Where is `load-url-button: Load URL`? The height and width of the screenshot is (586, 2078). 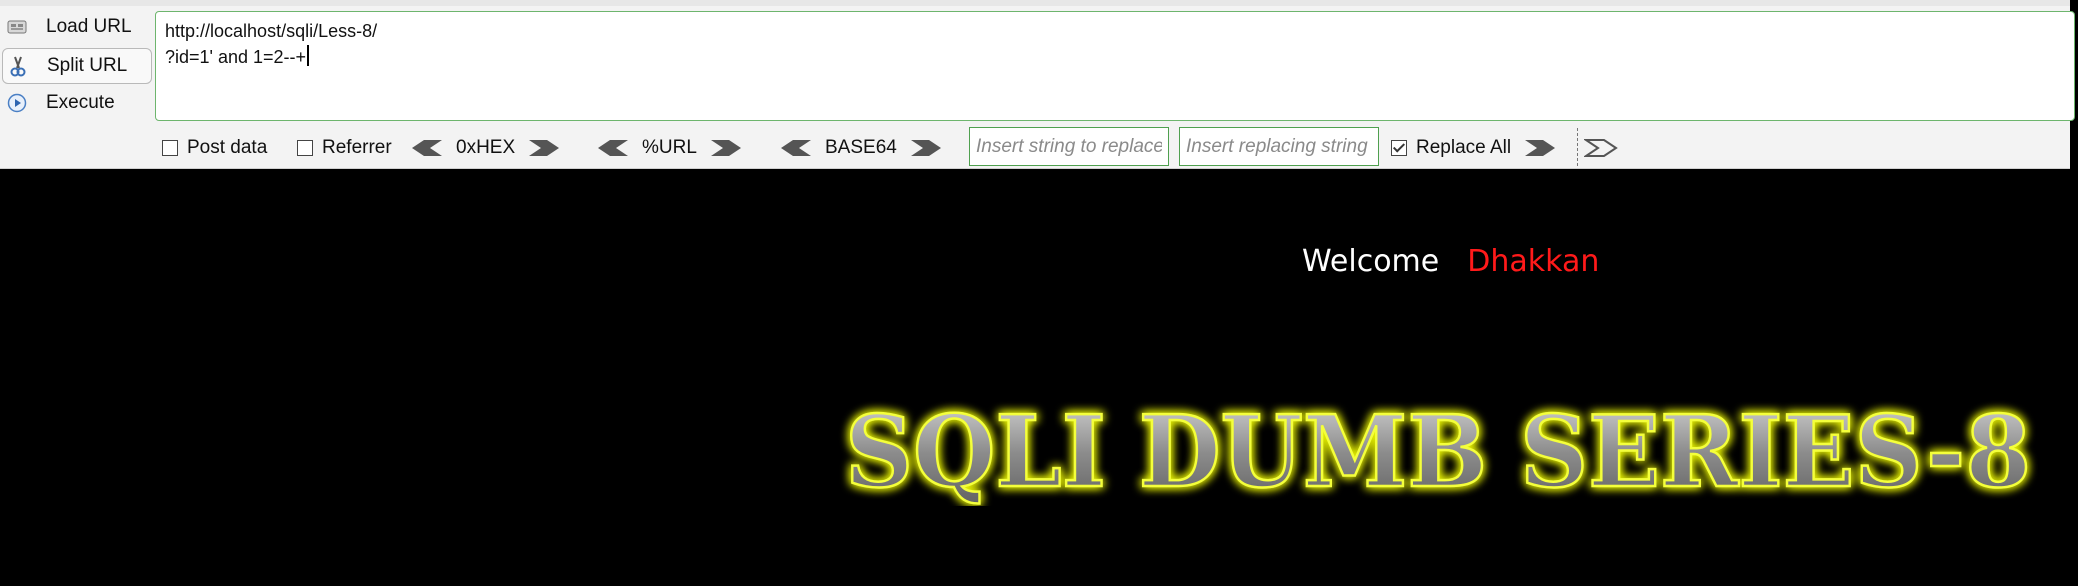
load-url-button: Load URL is located at coordinates (76, 27).